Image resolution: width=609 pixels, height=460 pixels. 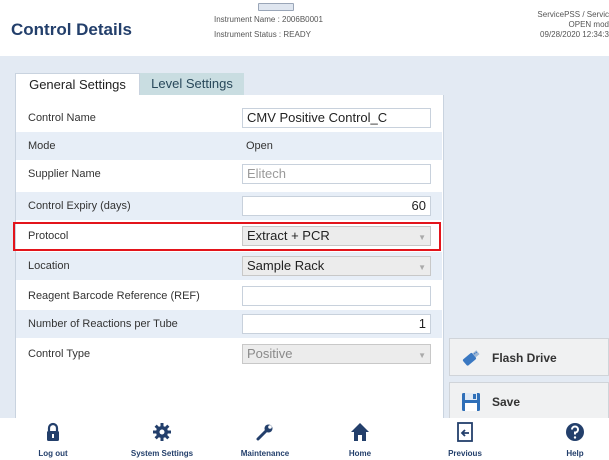 I want to click on flash-drive-label: Flash Drive, so click(x=524, y=358).